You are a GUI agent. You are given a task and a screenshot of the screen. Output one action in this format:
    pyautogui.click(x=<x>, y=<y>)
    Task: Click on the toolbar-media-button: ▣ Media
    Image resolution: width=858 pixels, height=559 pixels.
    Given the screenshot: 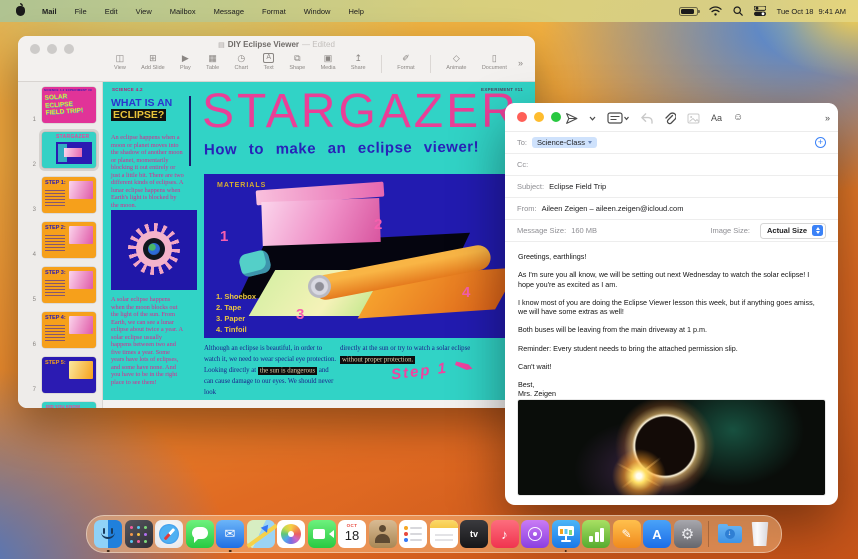 What is the action you would take?
    pyautogui.click(x=328, y=62)
    